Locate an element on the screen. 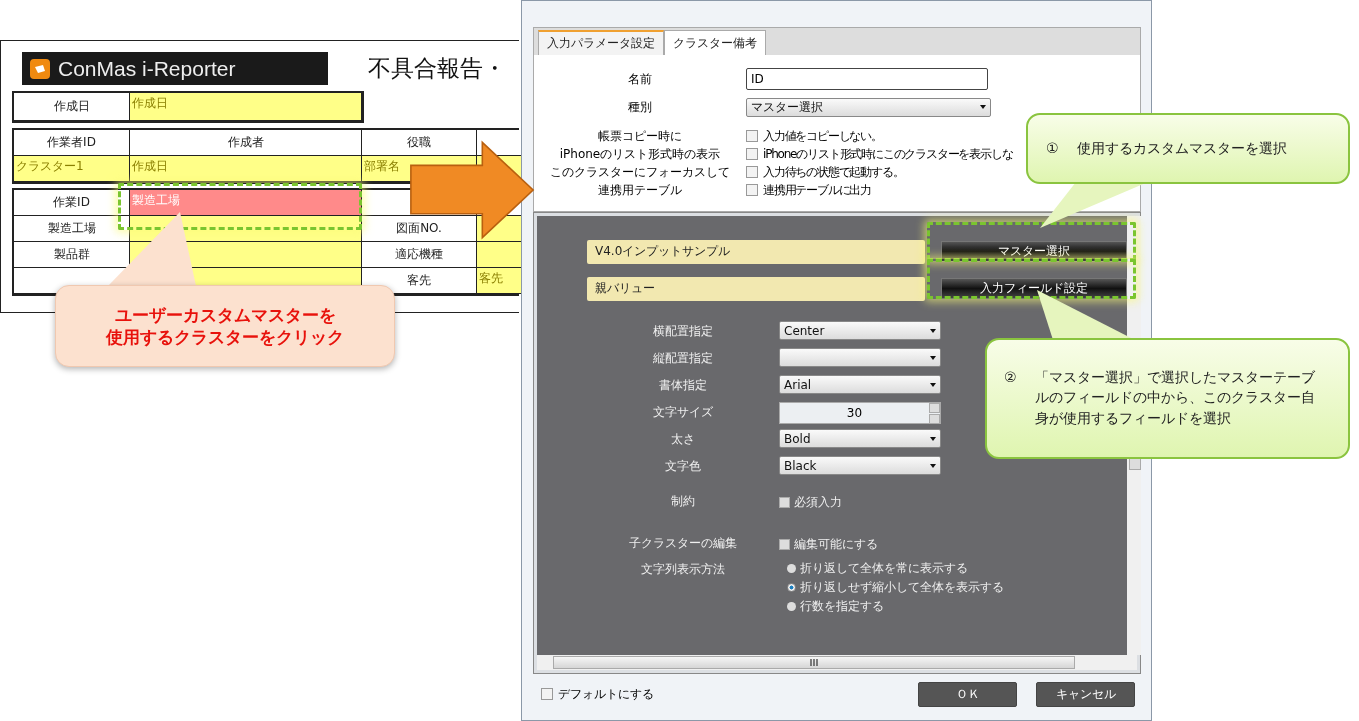 The image size is (1359, 721). form-title: 不具合報告・ is located at coordinates (437, 68).